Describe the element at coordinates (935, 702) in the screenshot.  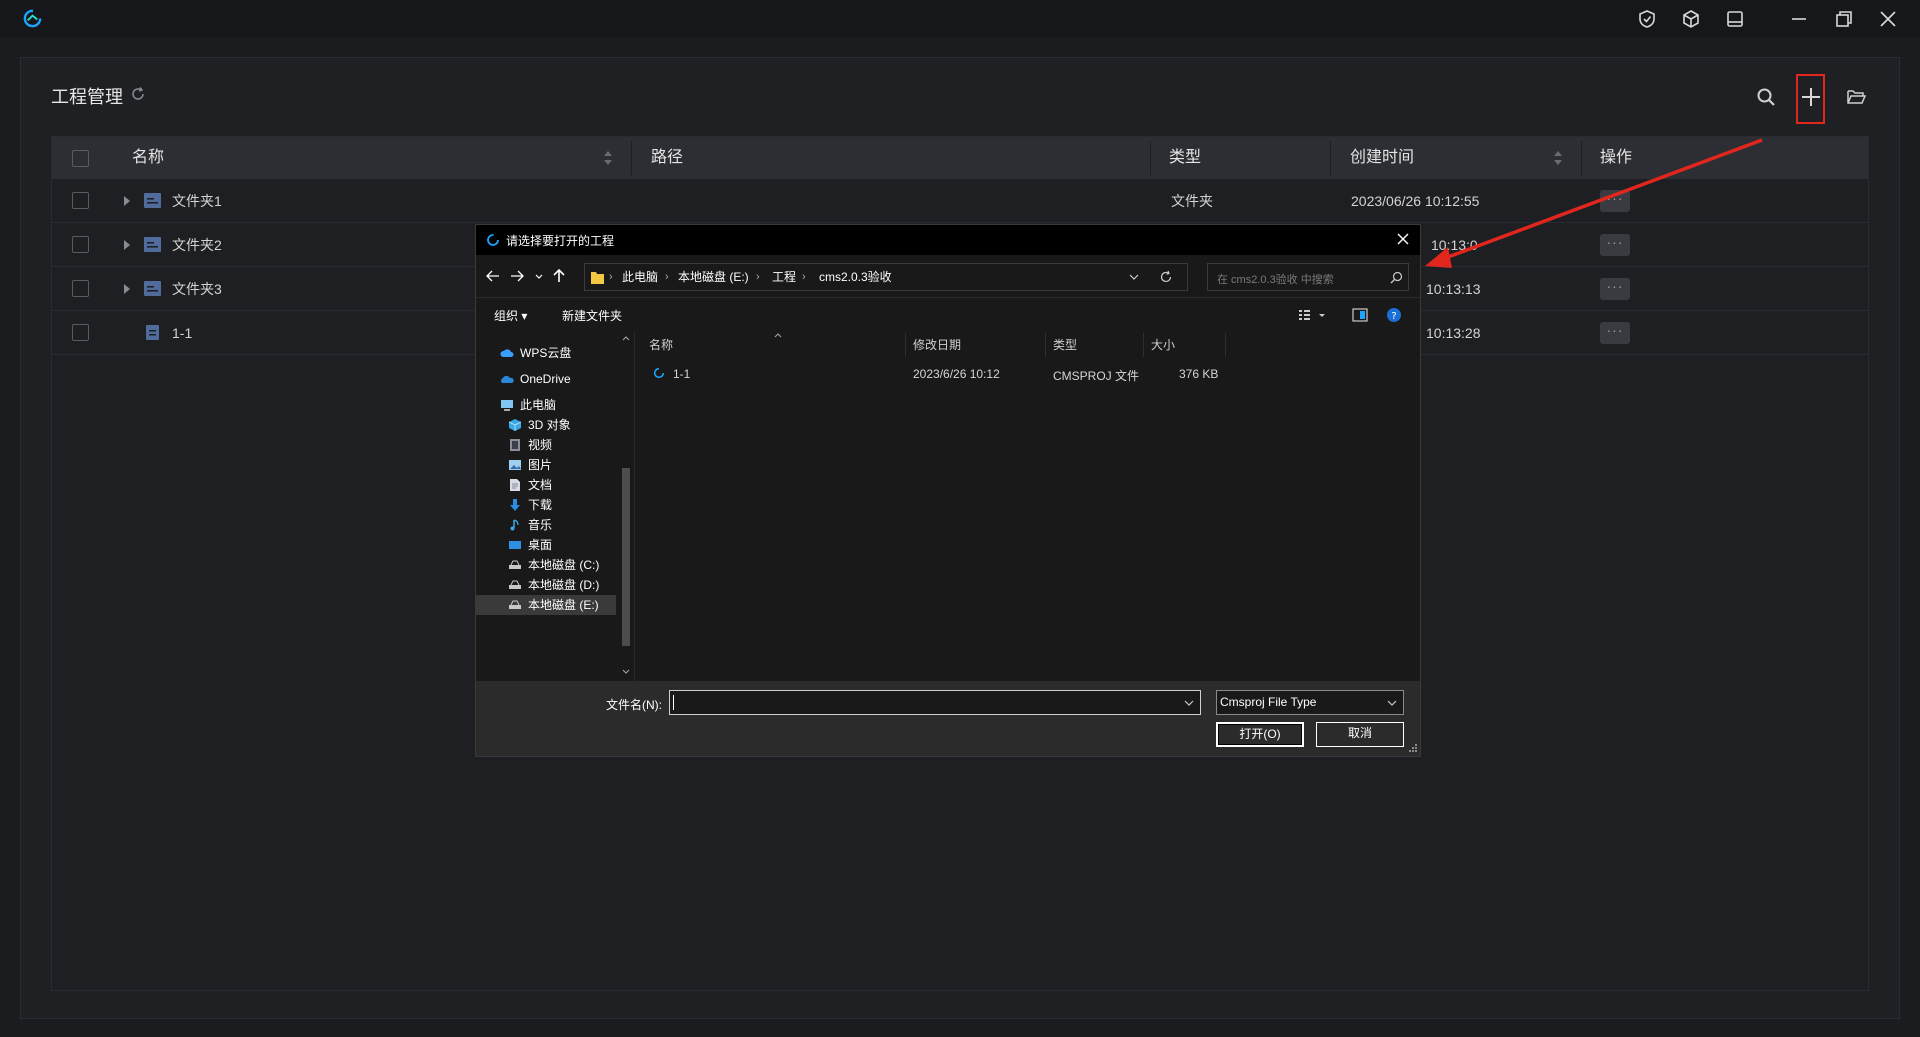
I see `filename-input` at that location.